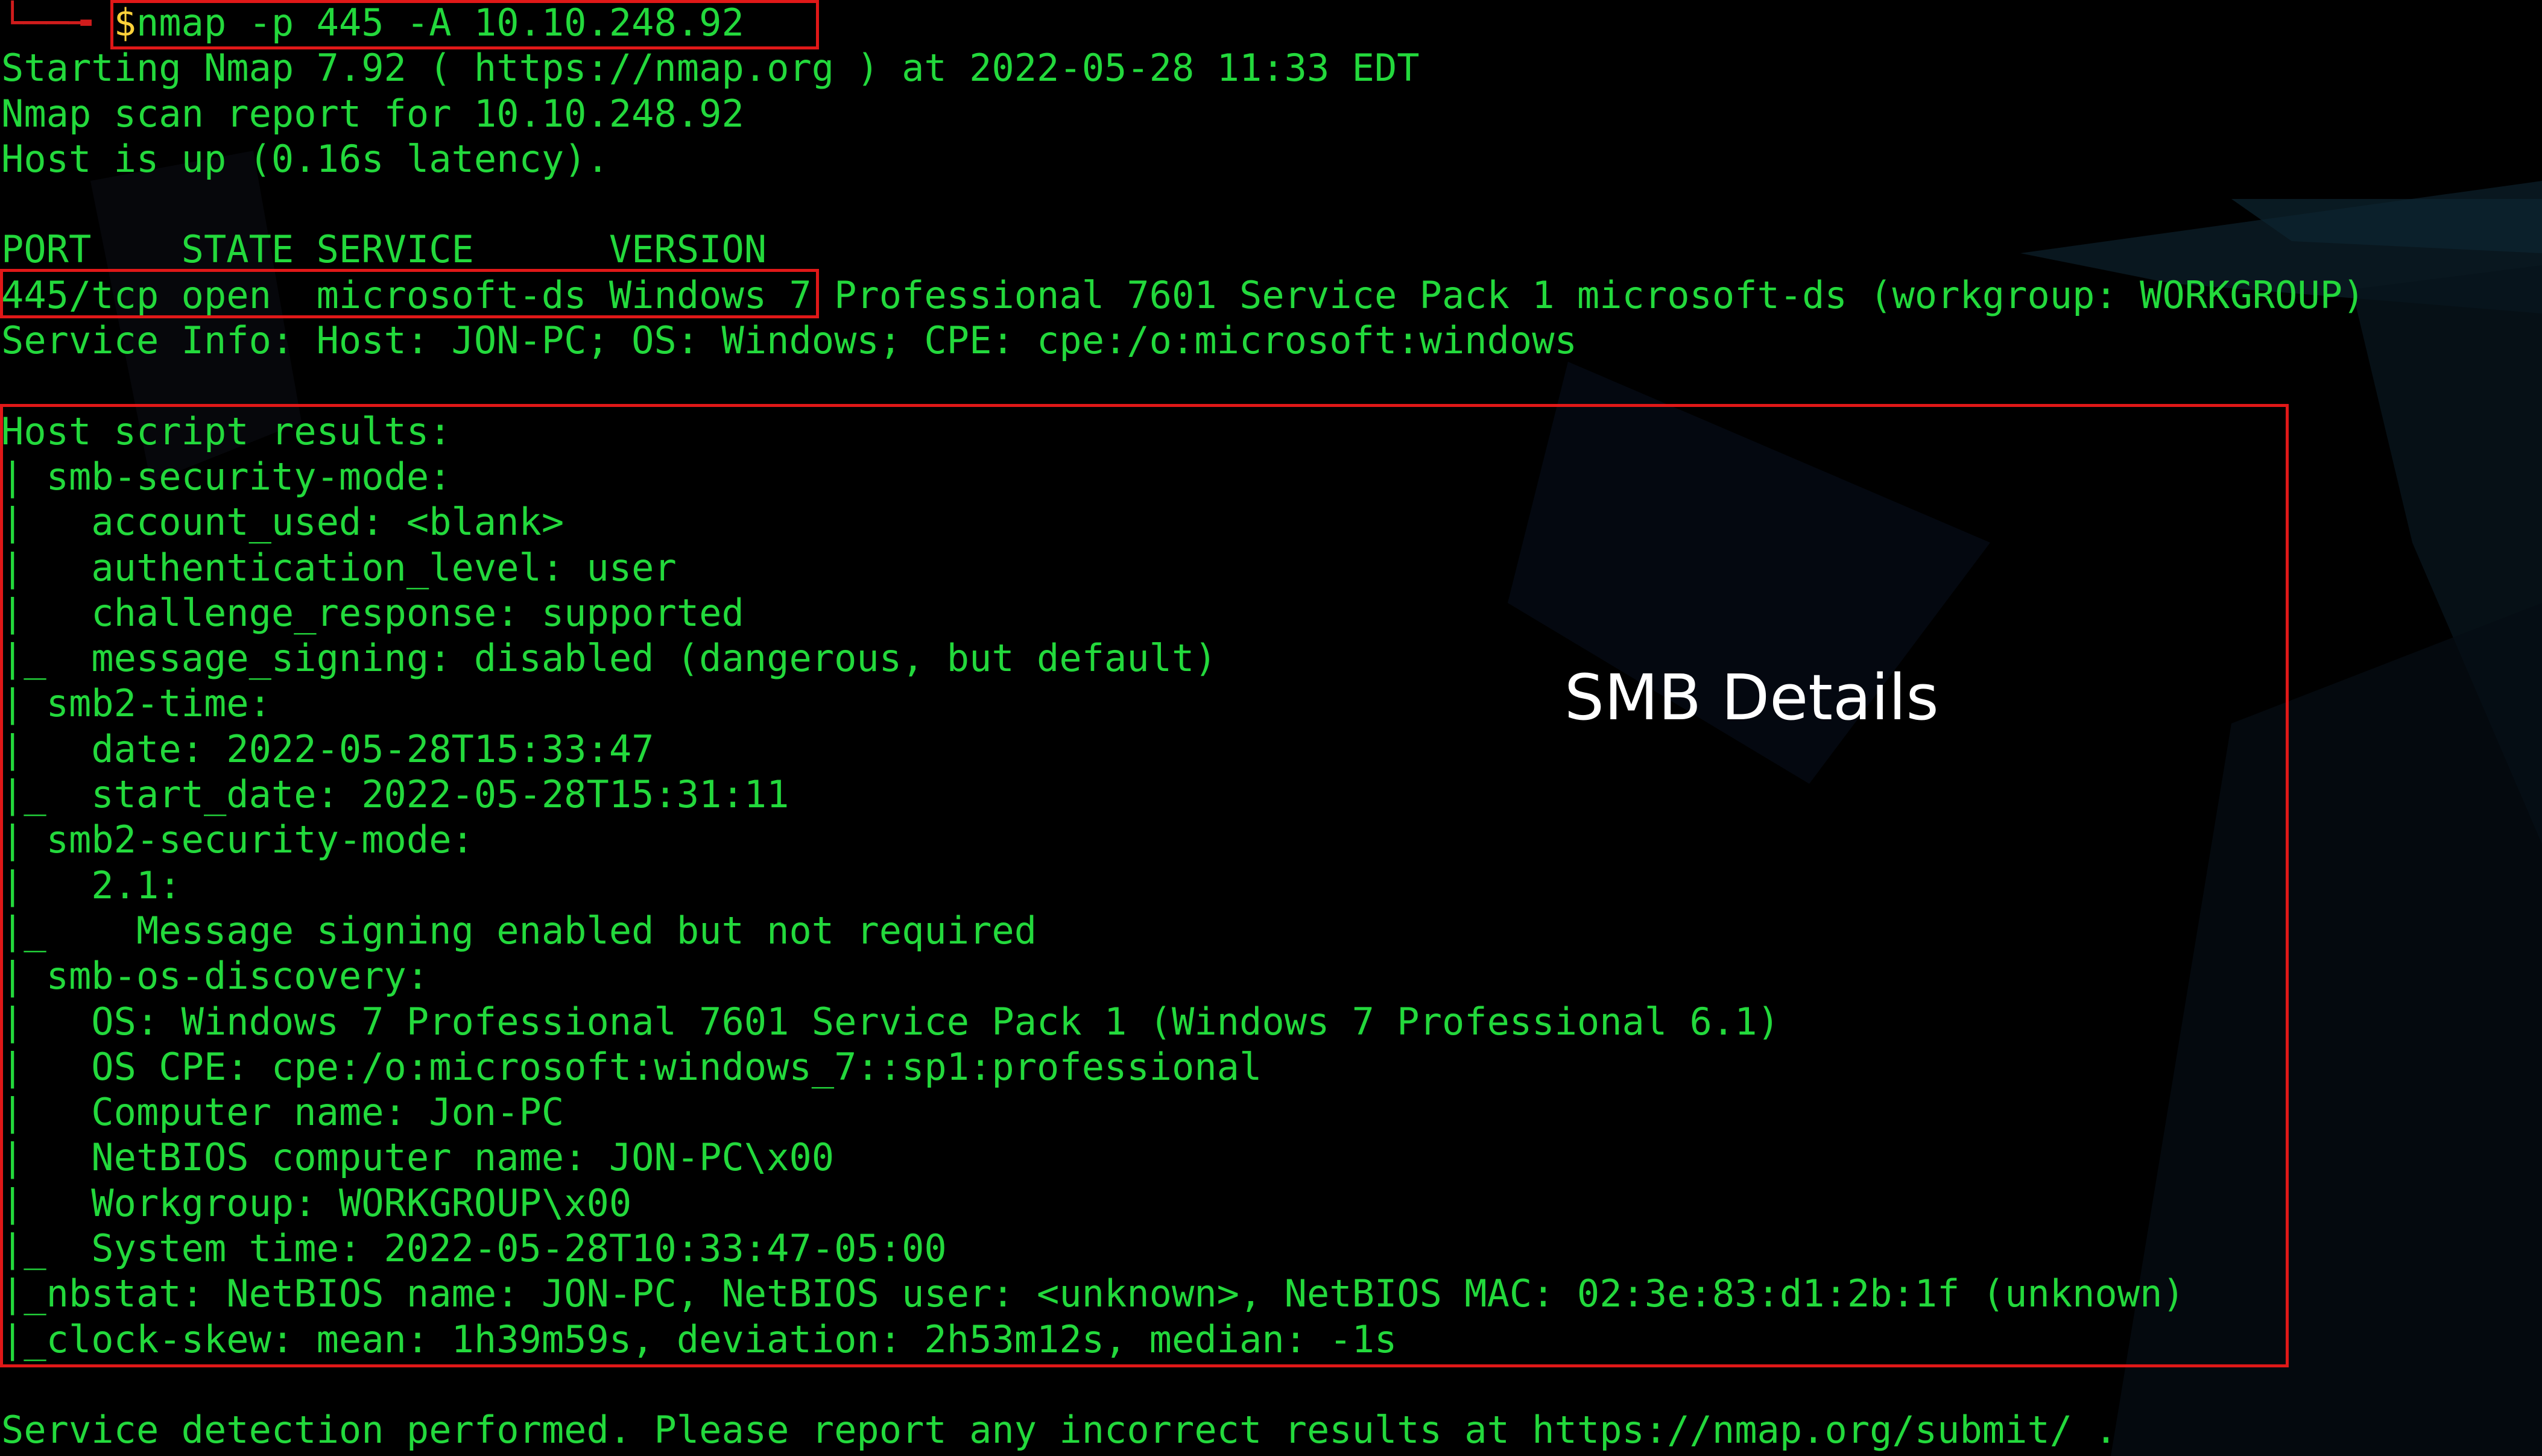 The image size is (2542, 1456). What do you see at coordinates (372, 114) in the screenshot?
I see `output-line: Nmap scan report for 10.10.248.92` at bounding box center [372, 114].